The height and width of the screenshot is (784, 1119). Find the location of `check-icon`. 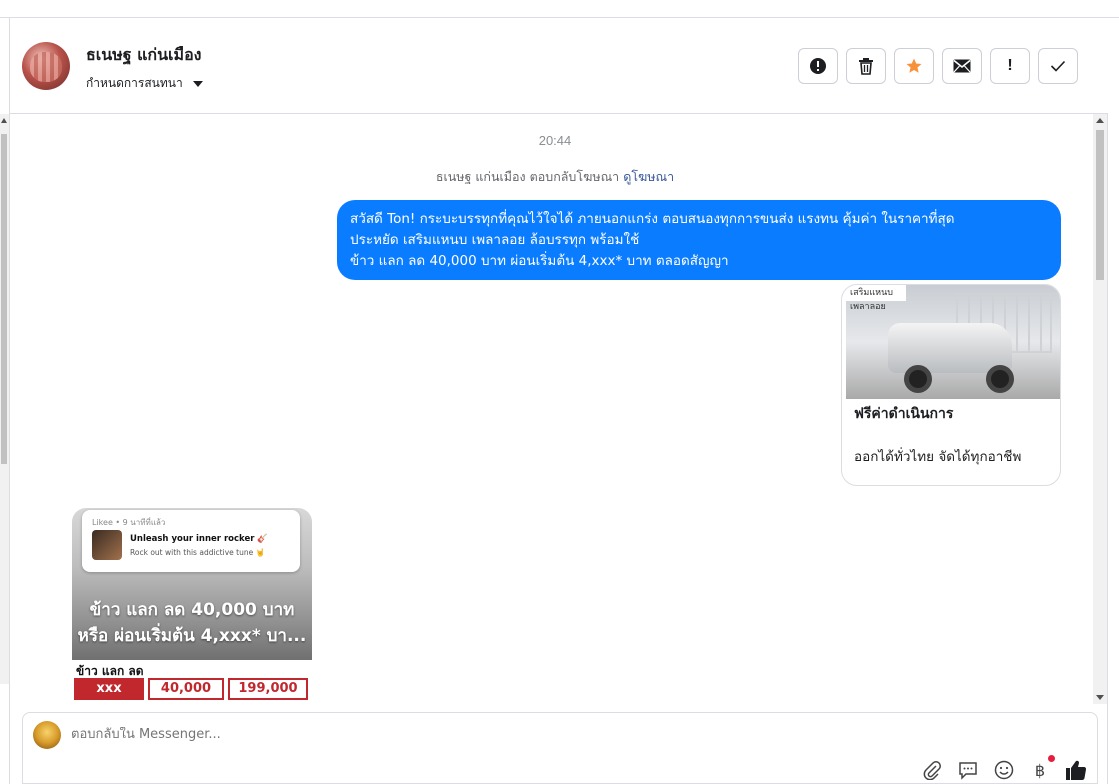

check-icon is located at coordinates (1058, 66).